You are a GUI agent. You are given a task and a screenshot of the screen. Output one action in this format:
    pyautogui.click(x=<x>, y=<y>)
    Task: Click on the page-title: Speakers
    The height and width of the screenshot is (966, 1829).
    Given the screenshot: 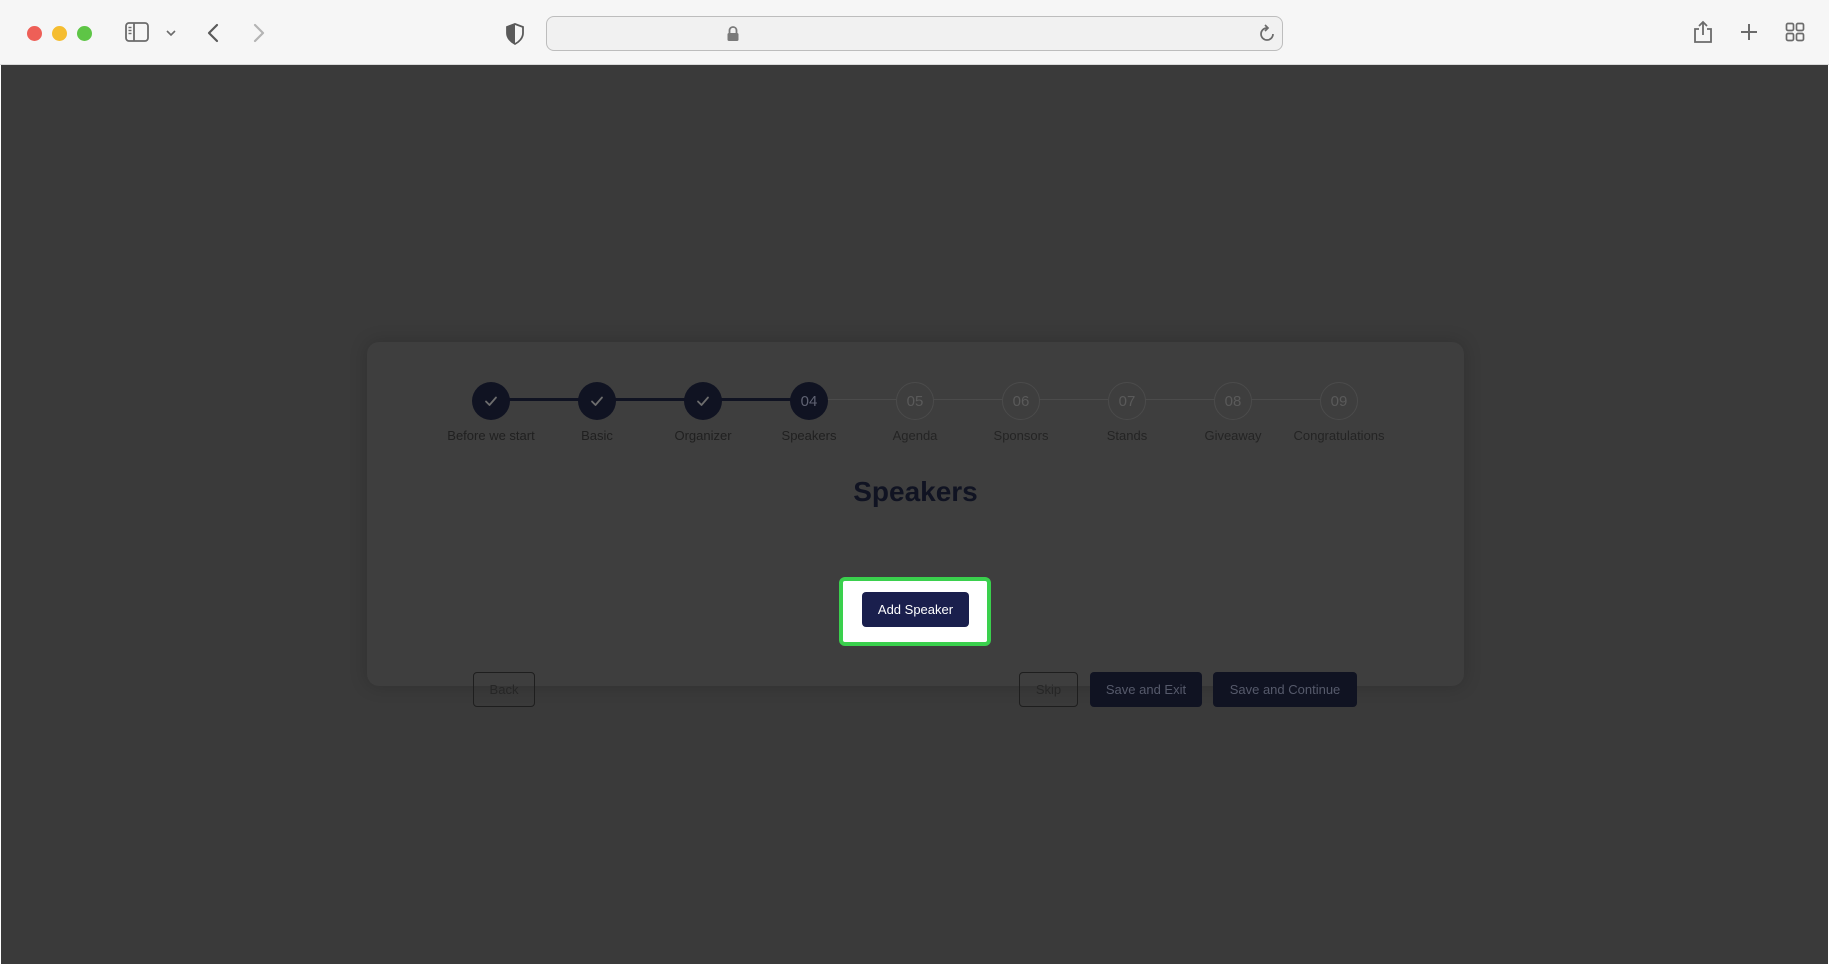 What is the action you would take?
    pyautogui.click(x=915, y=491)
    